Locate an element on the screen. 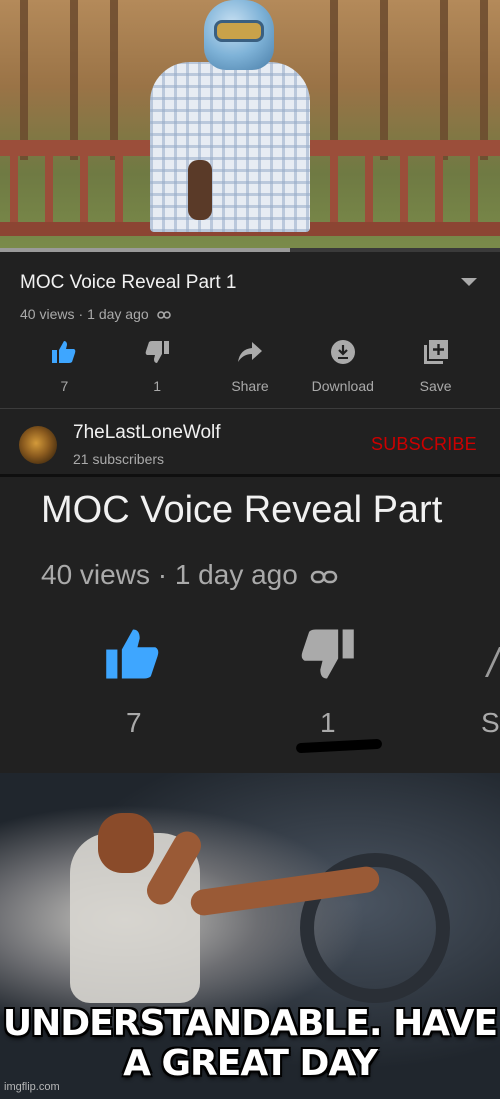  dislike-button: 1 is located at coordinates (157, 366).